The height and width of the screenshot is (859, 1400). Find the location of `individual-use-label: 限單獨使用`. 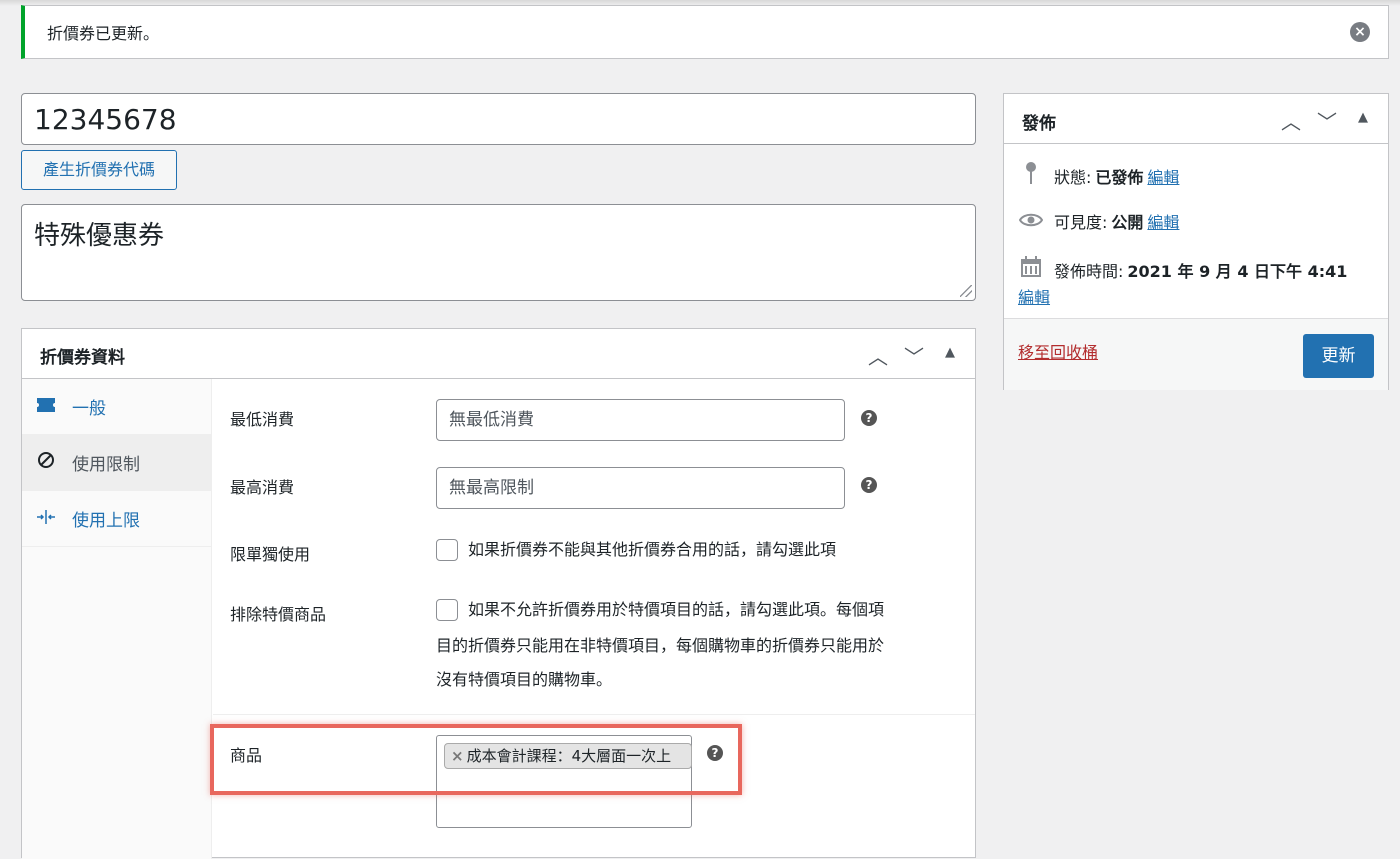

individual-use-label: 限單獨使用 is located at coordinates (270, 554).